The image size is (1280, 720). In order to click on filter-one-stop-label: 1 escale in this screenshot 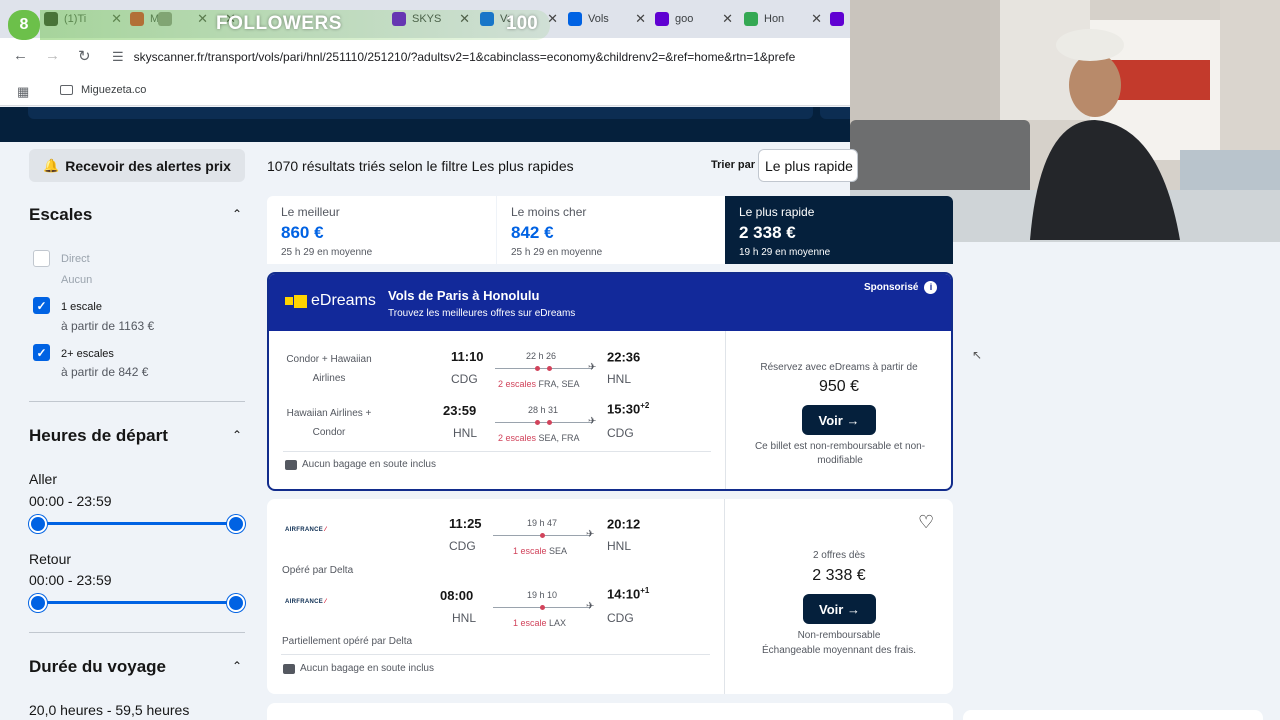, I will do `click(81, 307)`.